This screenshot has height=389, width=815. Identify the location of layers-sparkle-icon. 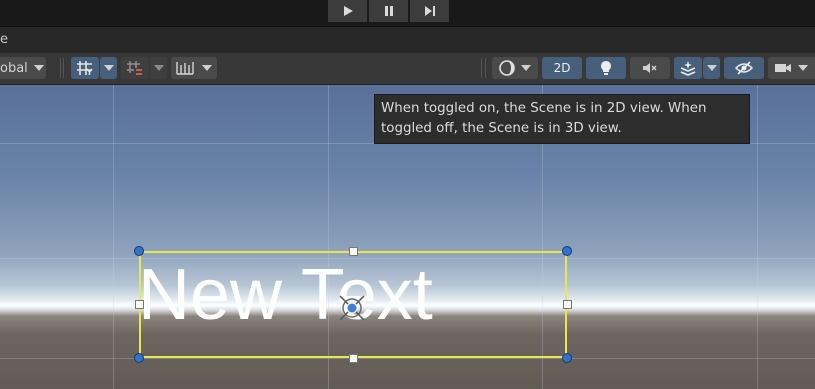
(688, 68).